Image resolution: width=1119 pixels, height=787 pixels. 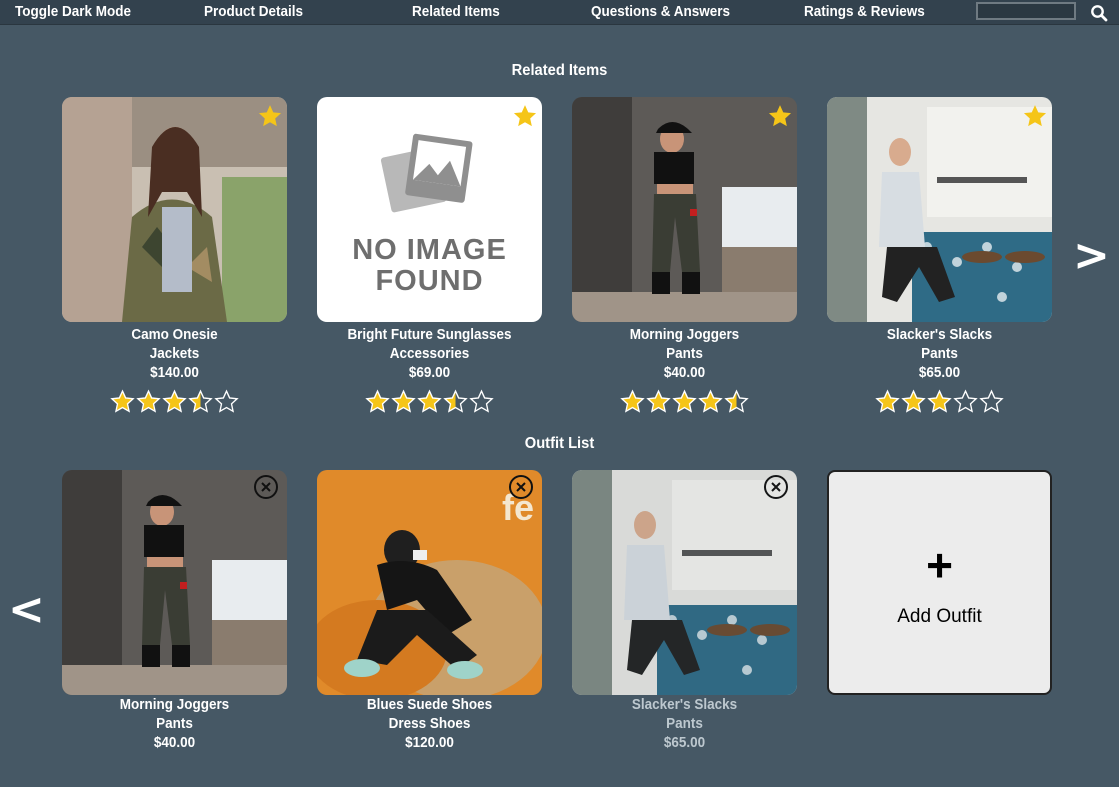 What do you see at coordinates (429, 373) in the screenshot?
I see `product-price: $69.00` at bounding box center [429, 373].